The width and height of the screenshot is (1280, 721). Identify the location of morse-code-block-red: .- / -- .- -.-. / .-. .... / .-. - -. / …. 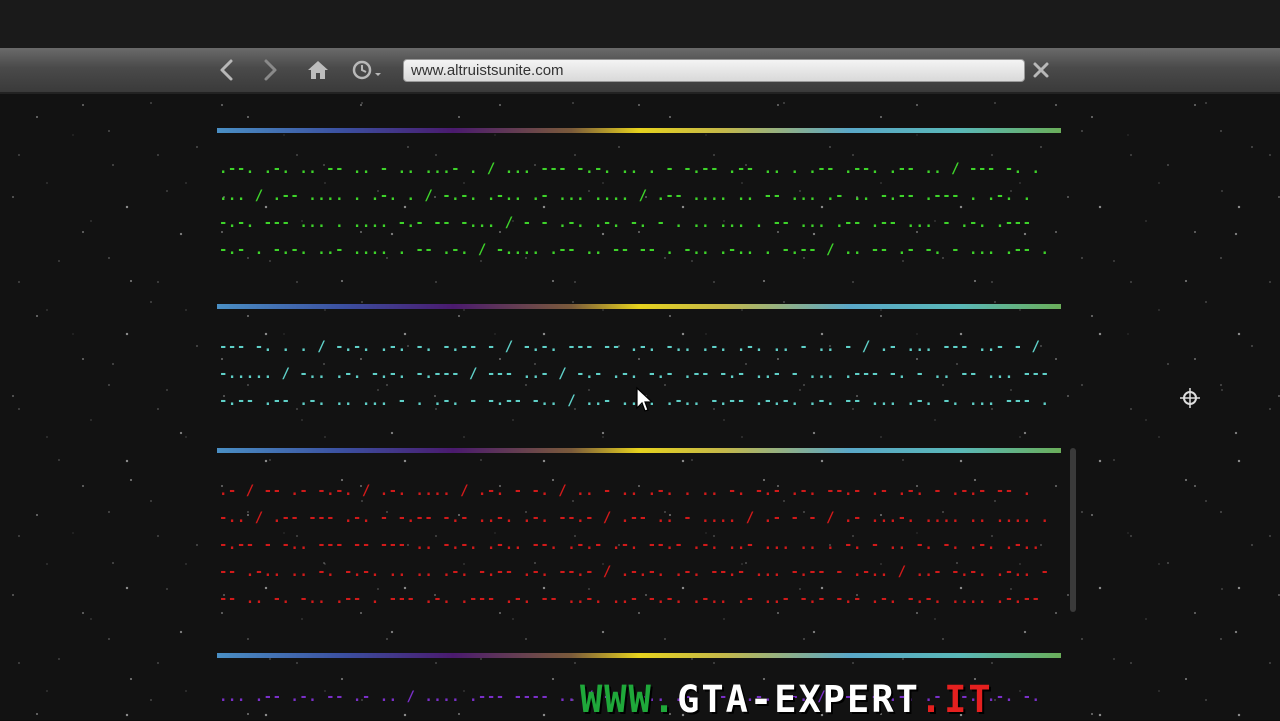
(634, 545).